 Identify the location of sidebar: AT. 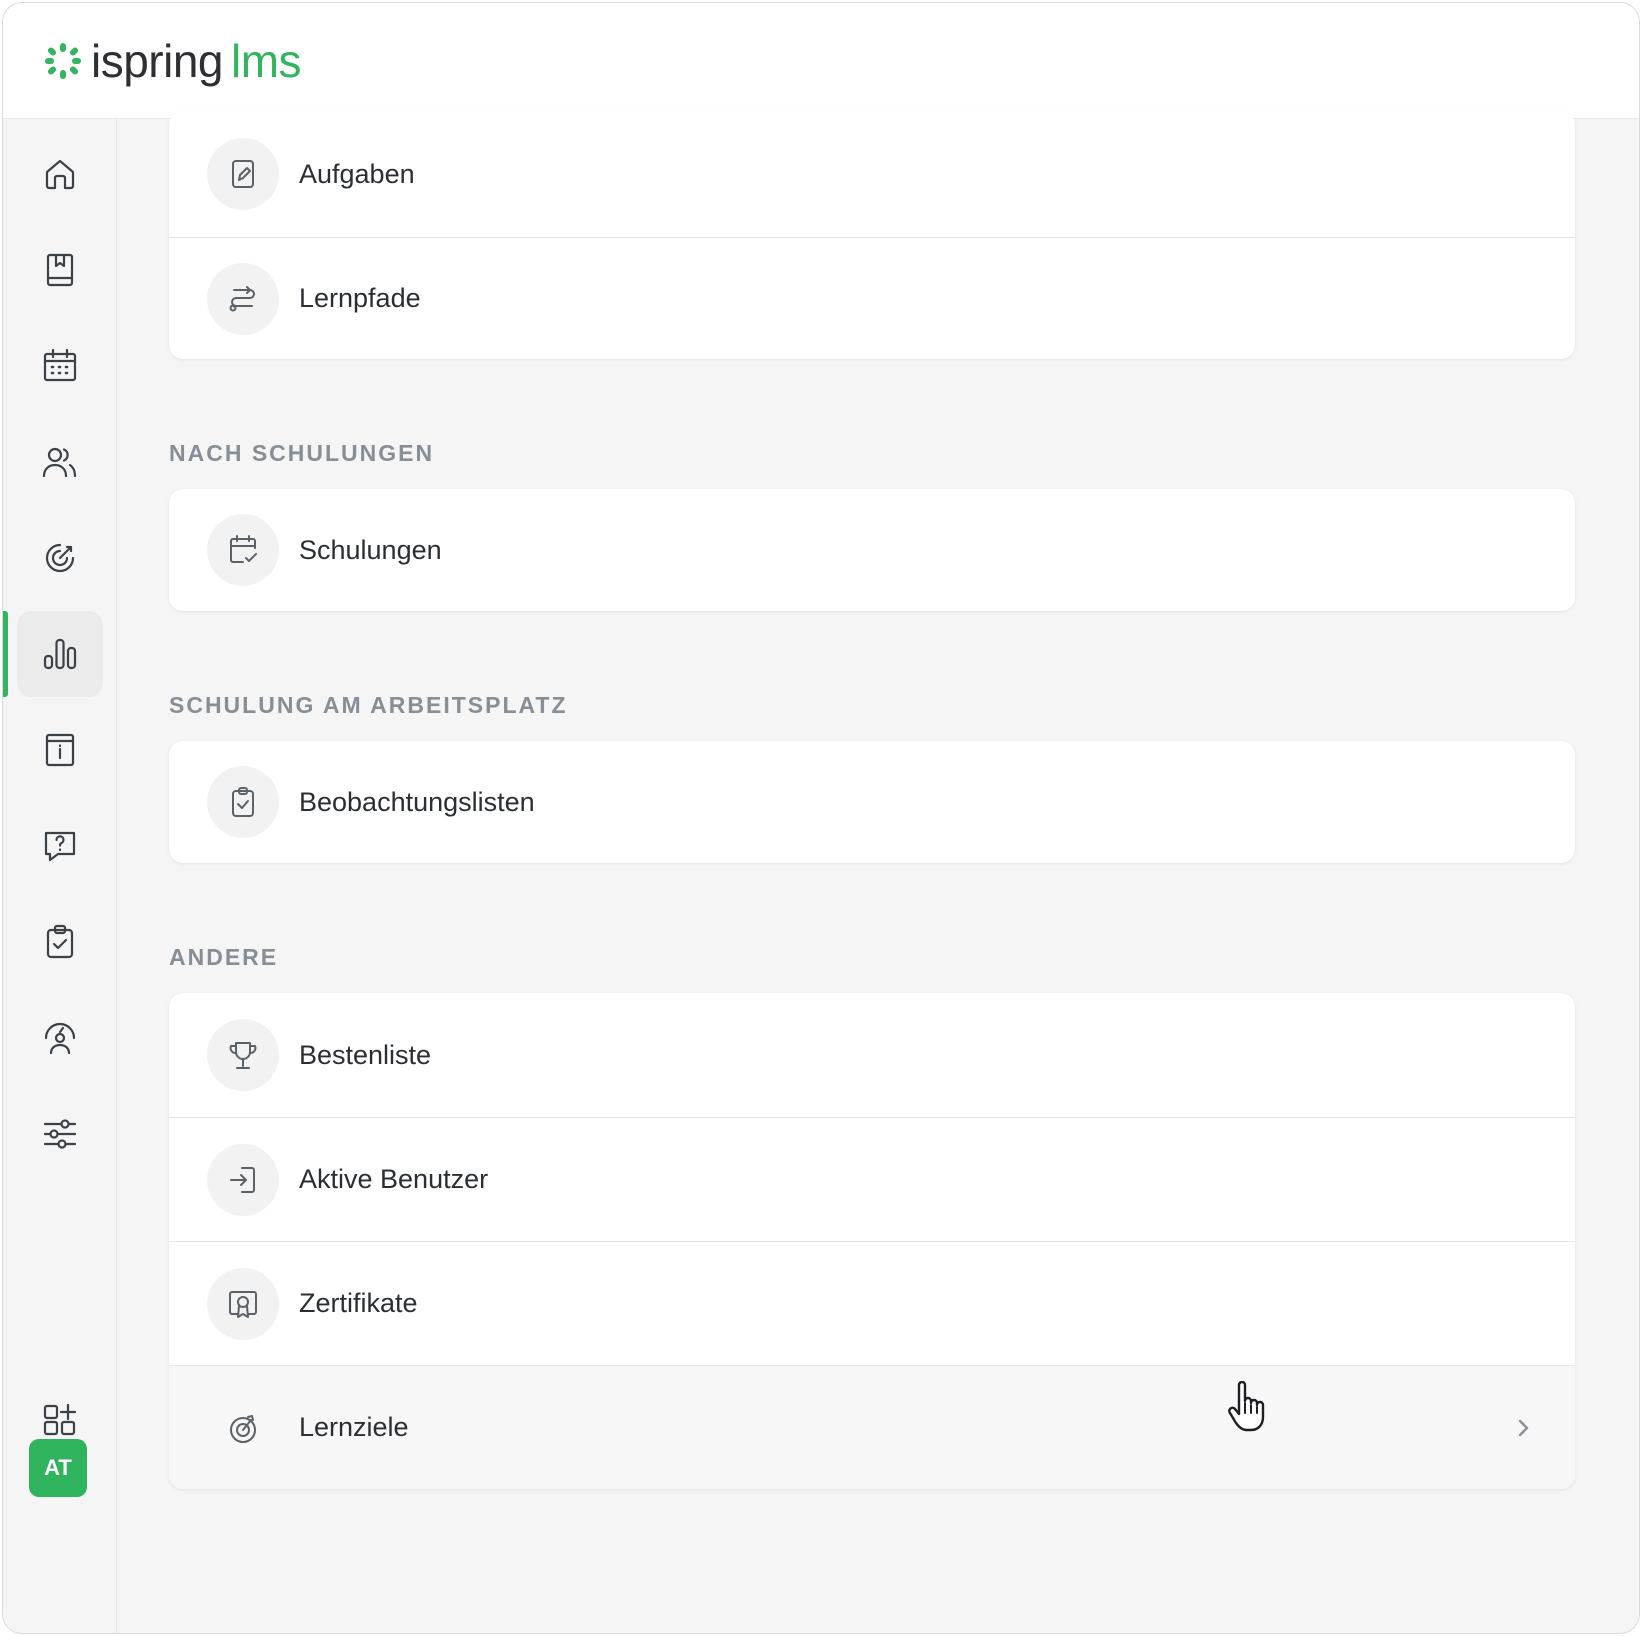
(60, 876).